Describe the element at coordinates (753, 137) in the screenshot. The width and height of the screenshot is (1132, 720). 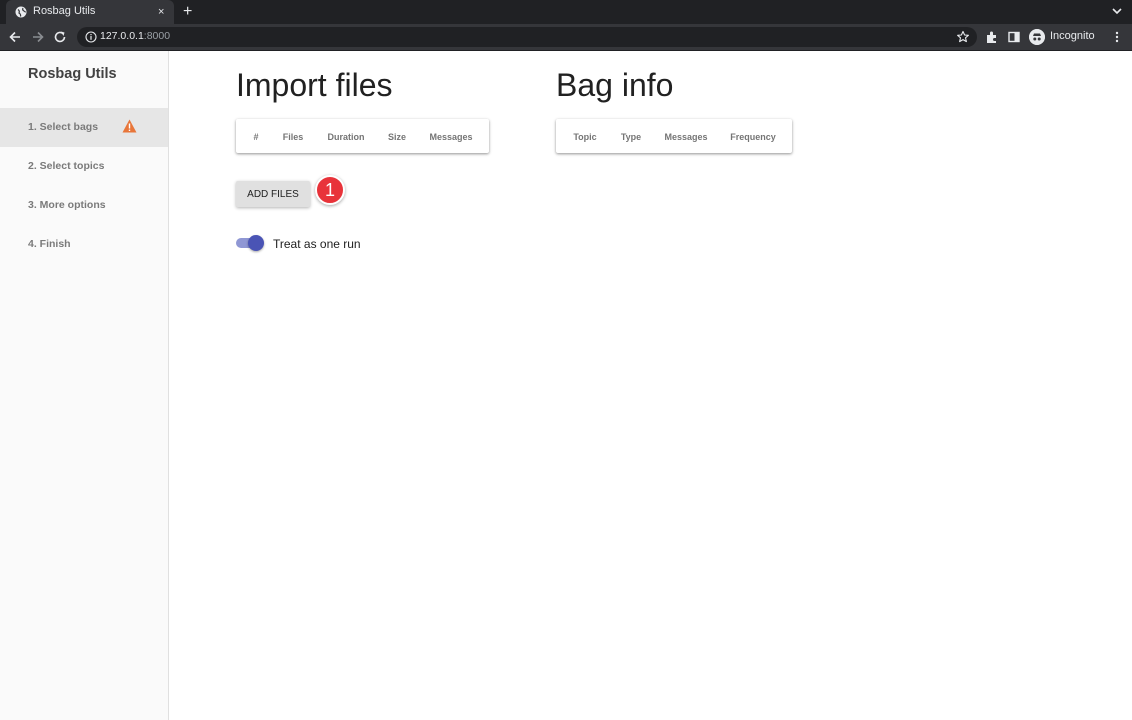
I see `column-header-frequency: Frequency` at that location.